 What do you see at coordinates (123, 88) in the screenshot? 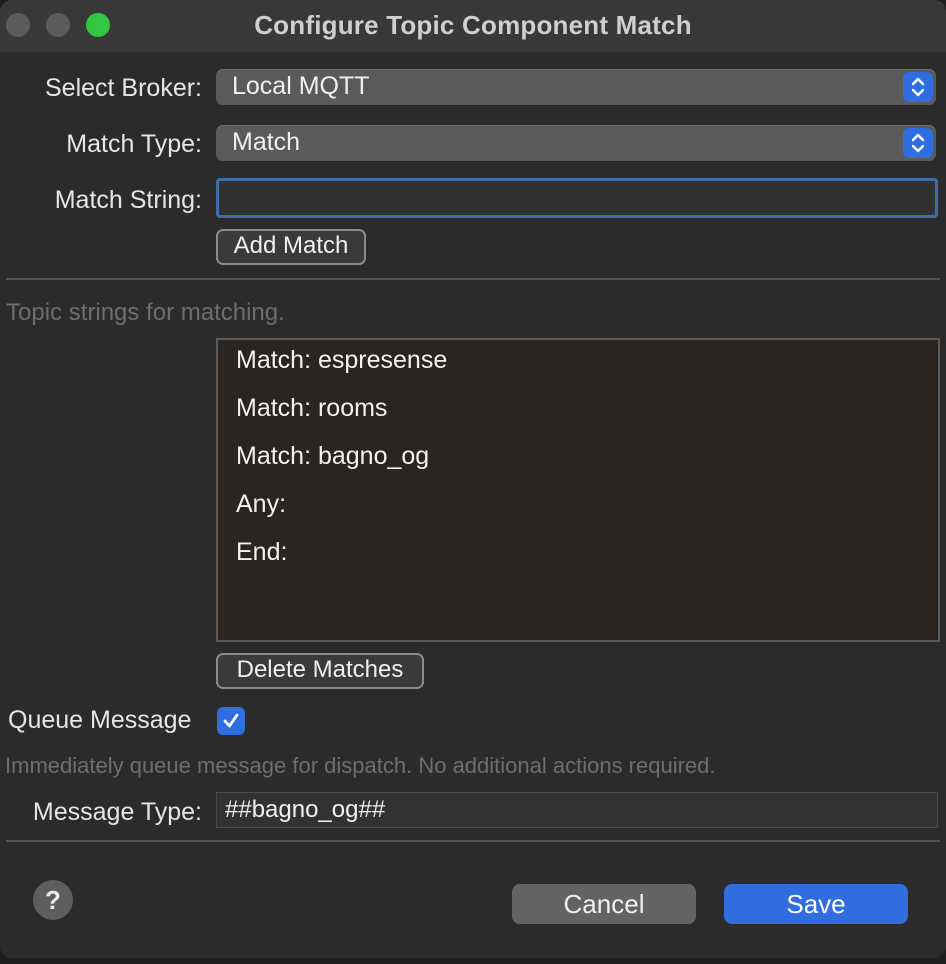
I see `broker-label: Select Broker:` at bounding box center [123, 88].